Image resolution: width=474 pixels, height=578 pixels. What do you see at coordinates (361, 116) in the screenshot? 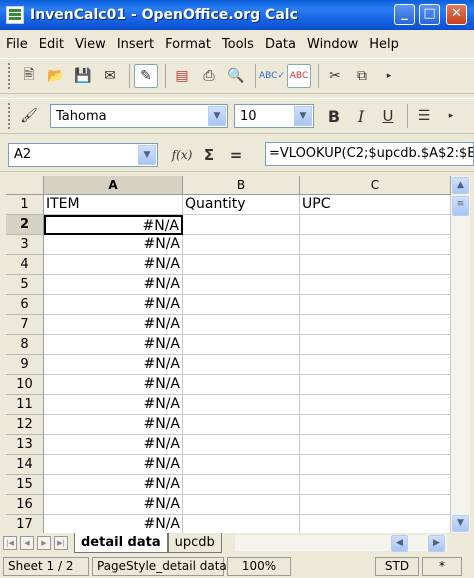
I see `italic-icon: I` at bounding box center [361, 116].